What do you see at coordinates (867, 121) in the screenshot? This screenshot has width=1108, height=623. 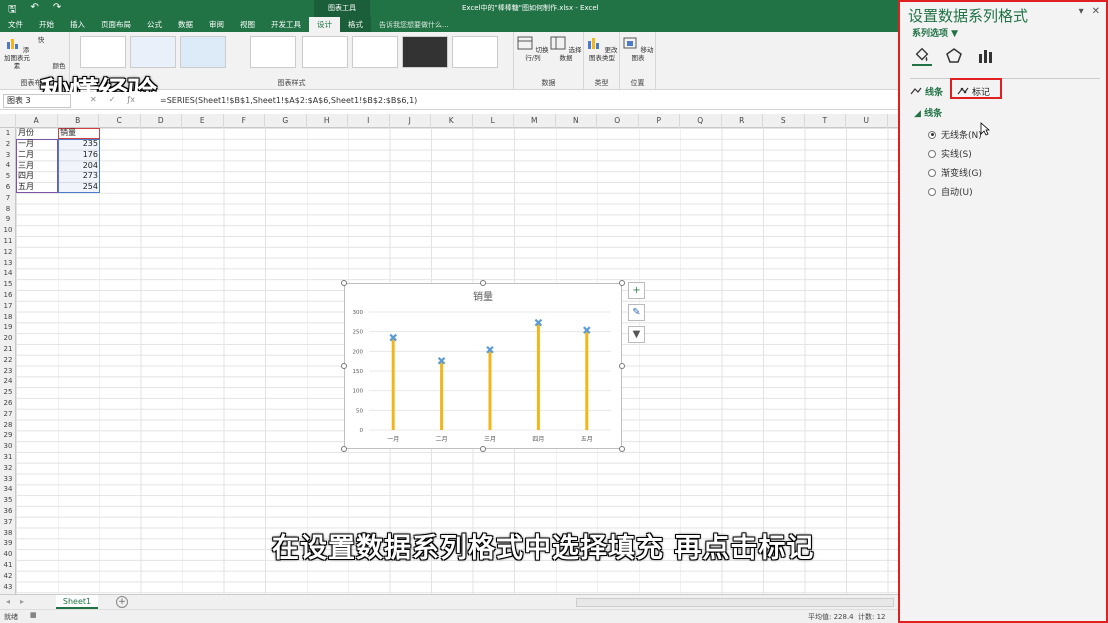 I see `column-header: U` at bounding box center [867, 121].